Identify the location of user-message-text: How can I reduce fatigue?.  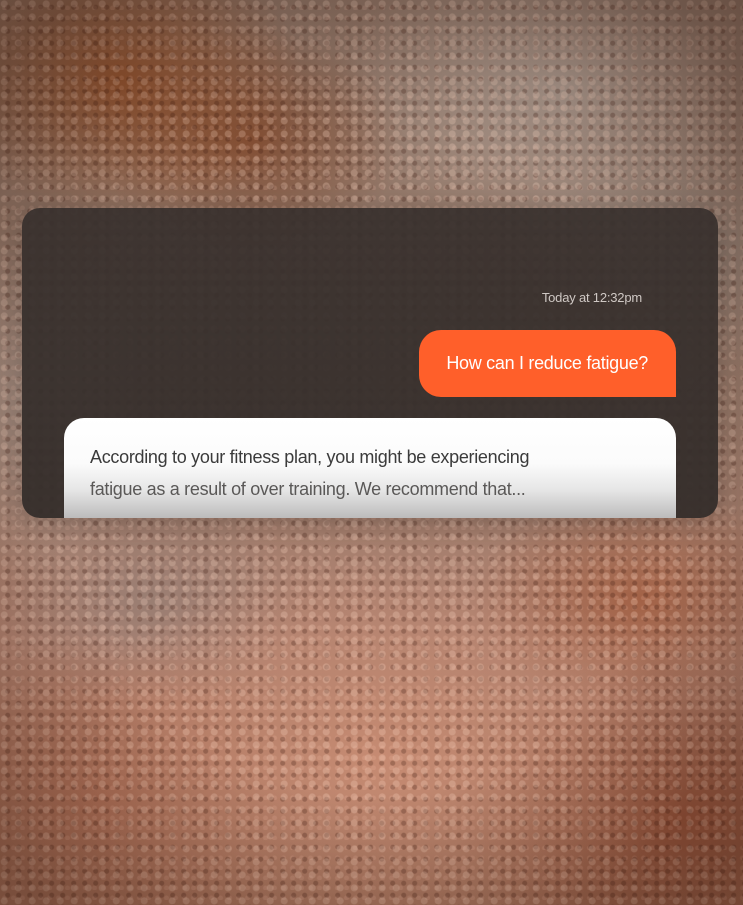
(547, 363).